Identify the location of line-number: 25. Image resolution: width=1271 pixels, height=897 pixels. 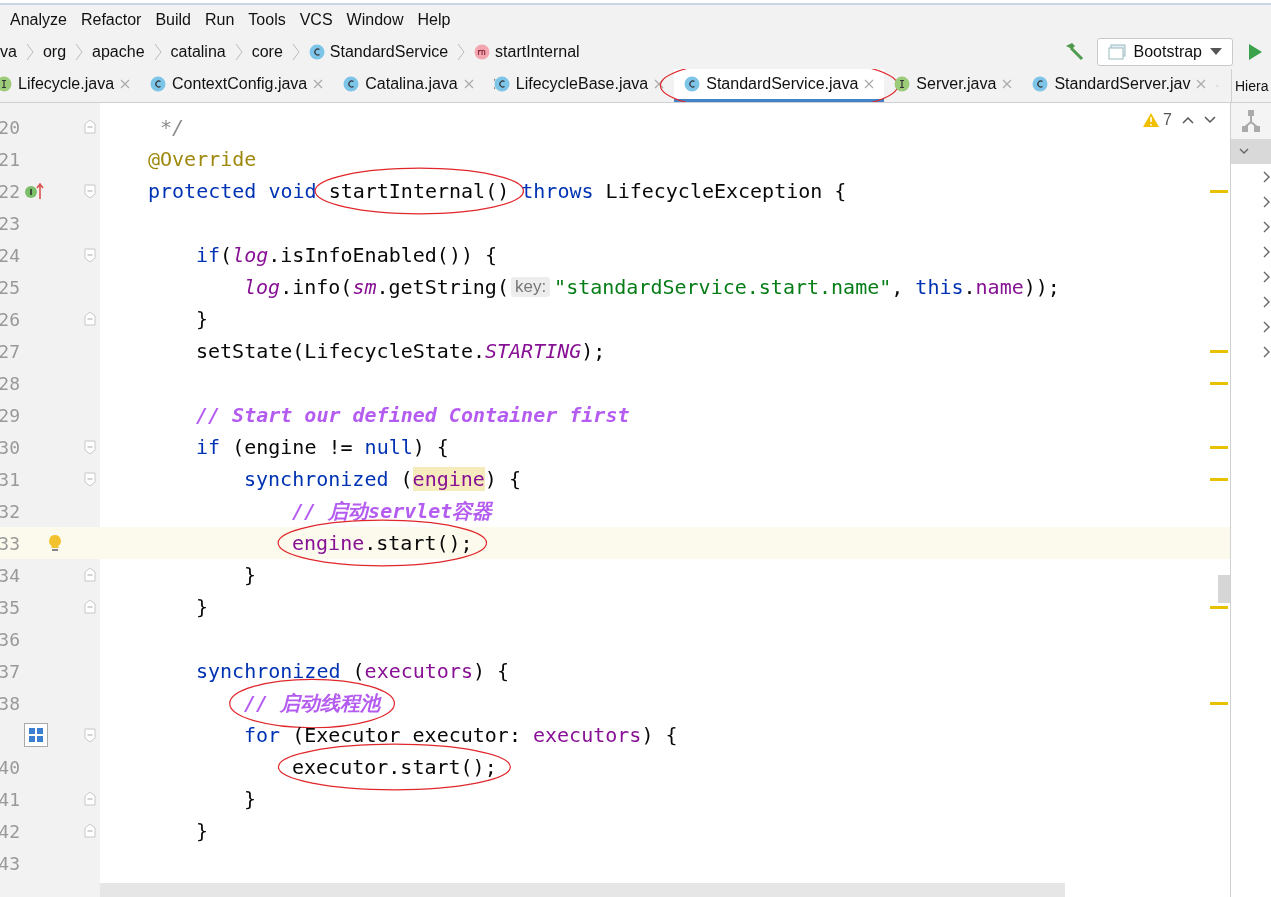
(10, 287).